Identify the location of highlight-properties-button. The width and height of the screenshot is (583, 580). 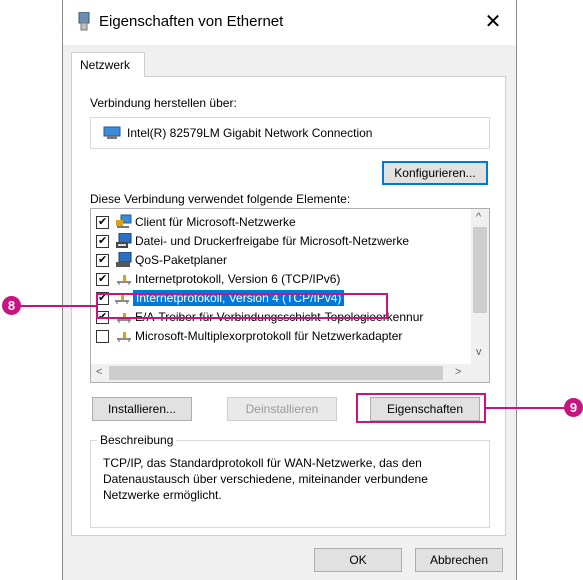
(421, 408).